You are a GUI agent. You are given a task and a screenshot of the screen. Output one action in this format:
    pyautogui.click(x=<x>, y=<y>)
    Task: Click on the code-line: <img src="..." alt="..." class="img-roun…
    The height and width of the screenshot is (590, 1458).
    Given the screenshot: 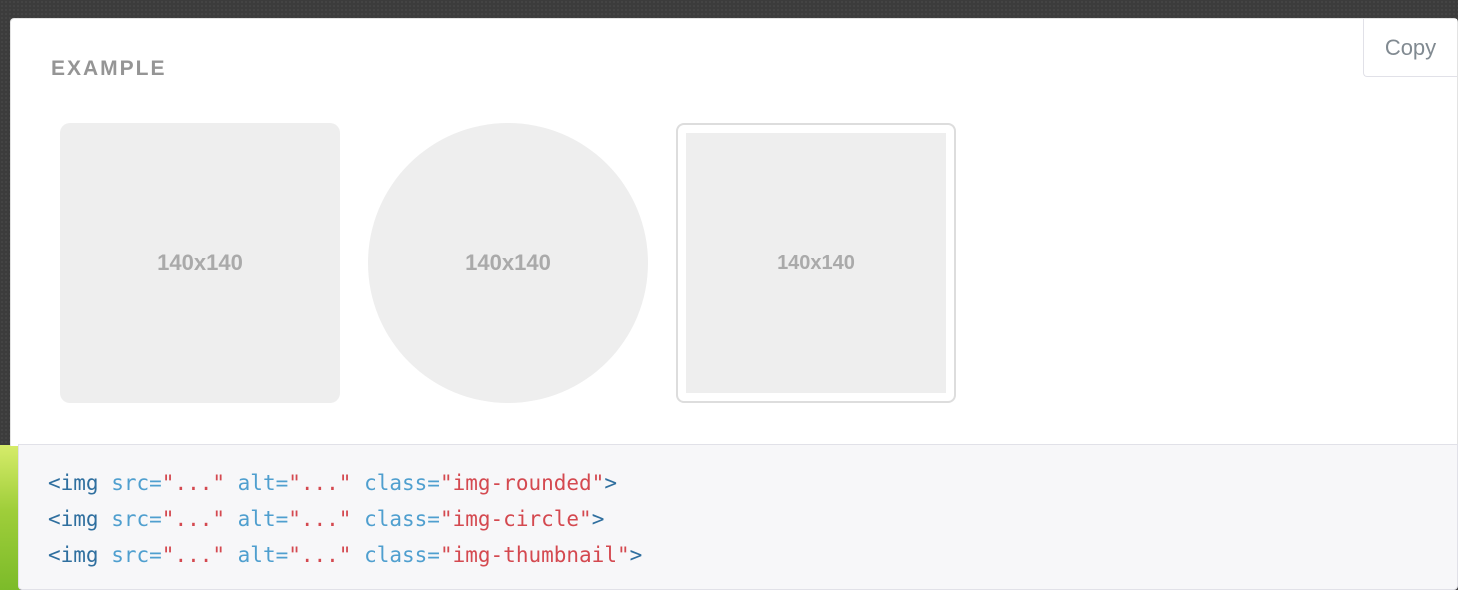 What is the action you would take?
    pyautogui.click(x=752, y=483)
    